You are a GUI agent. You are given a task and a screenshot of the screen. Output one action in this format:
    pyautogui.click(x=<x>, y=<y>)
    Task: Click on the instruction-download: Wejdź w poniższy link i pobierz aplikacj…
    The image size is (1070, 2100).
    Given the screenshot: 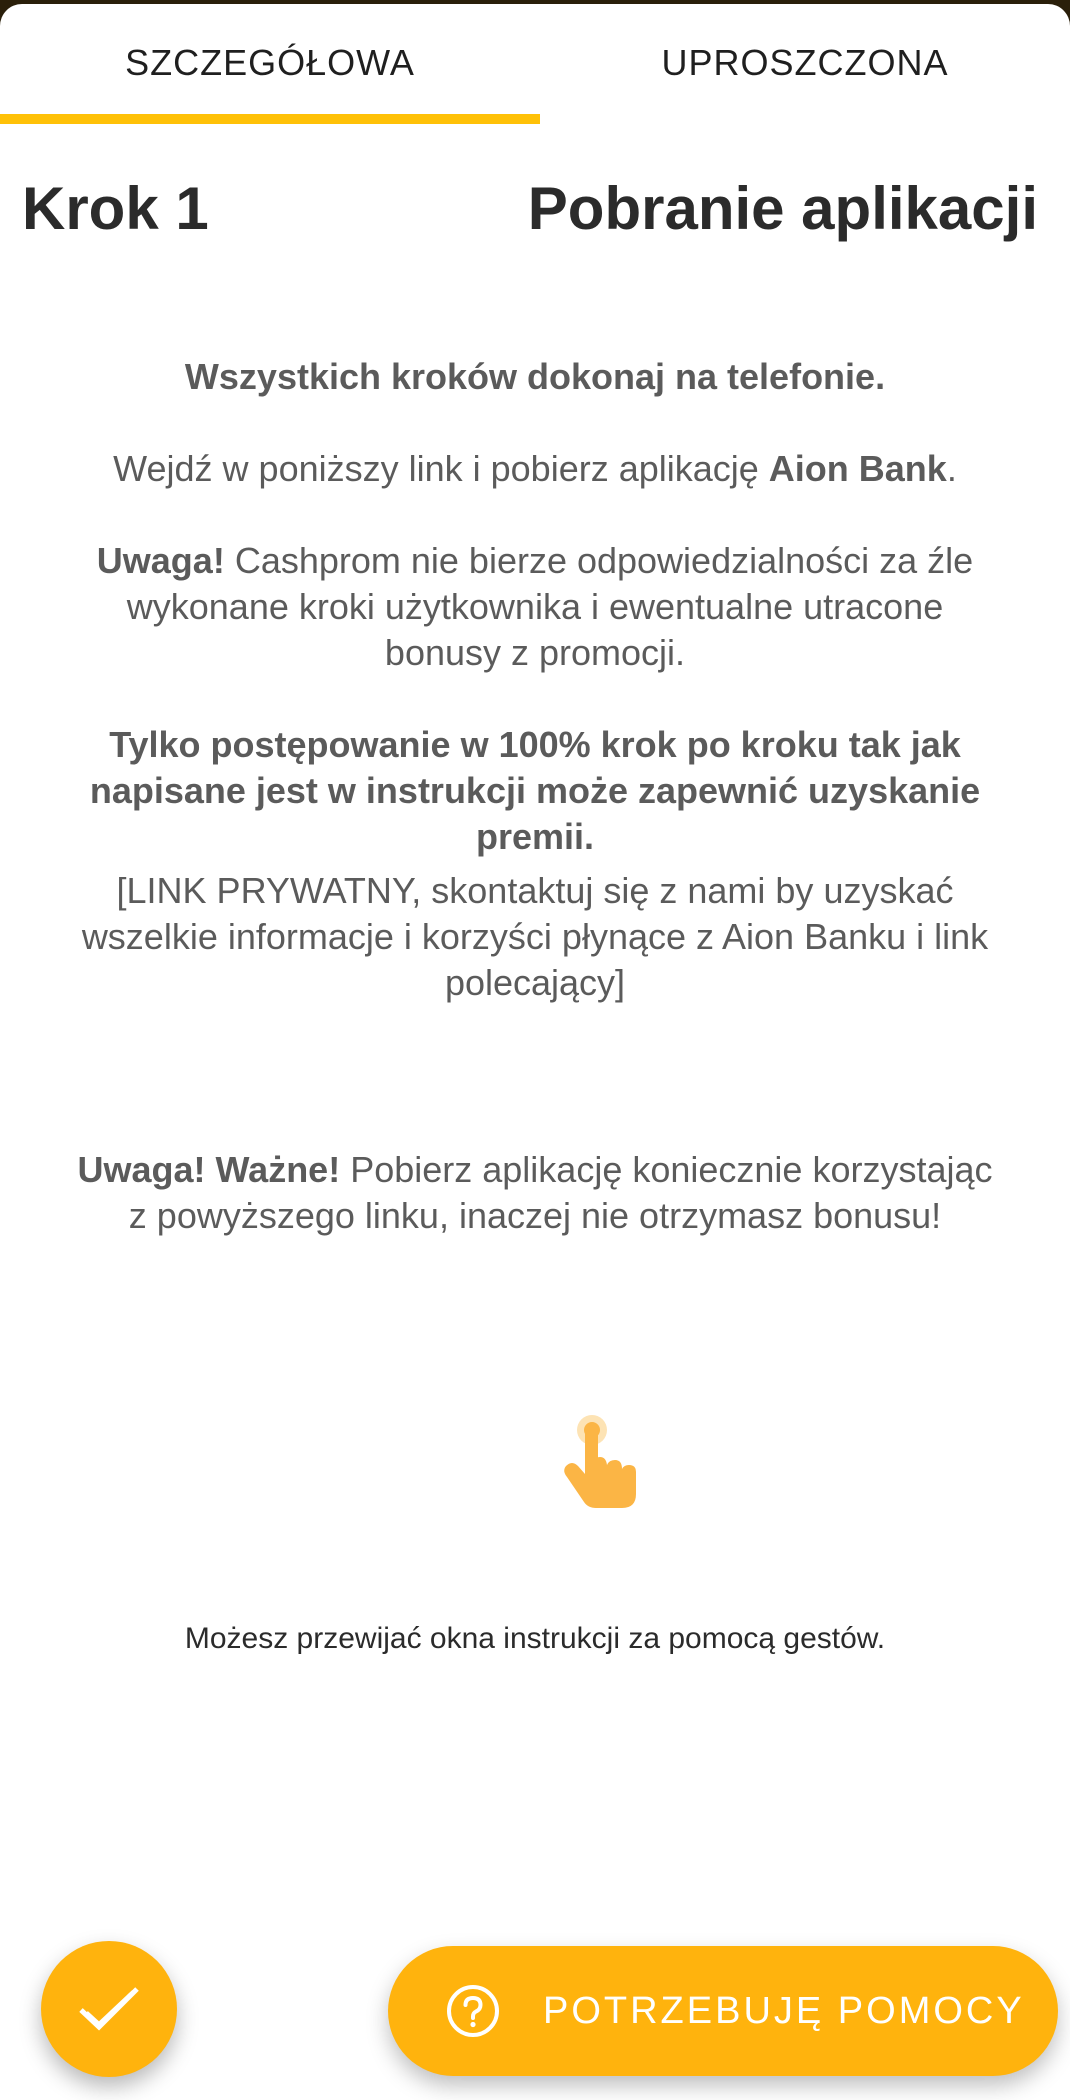 What is the action you would take?
    pyautogui.click(x=535, y=469)
    